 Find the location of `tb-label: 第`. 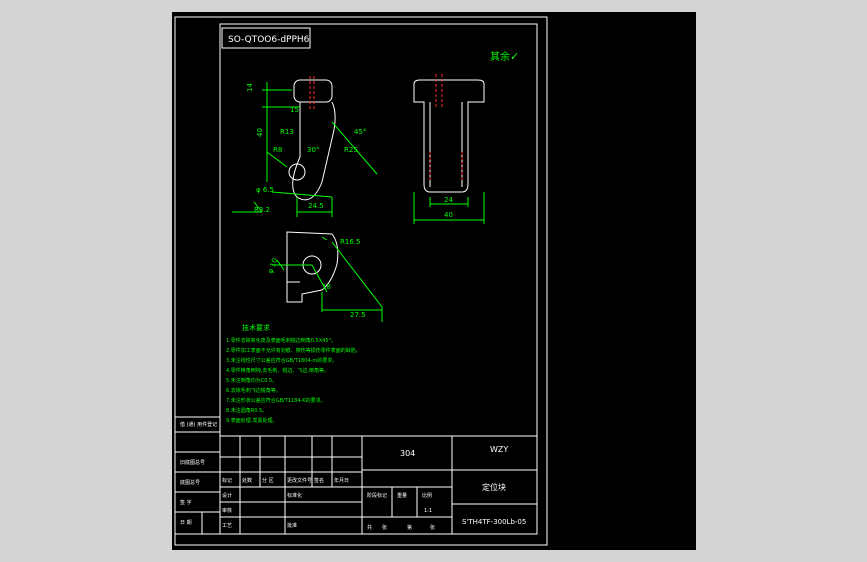

tb-label: 第 is located at coordinates (409, 527).